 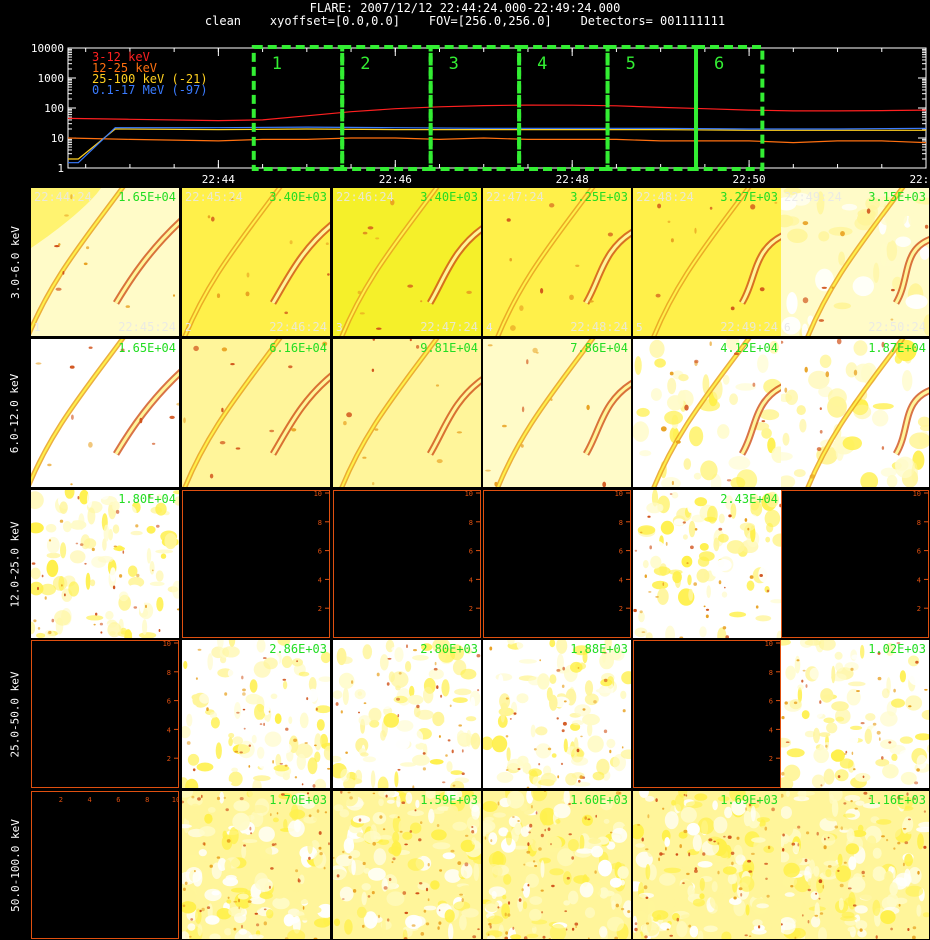 I want to click on axis-tick-label: 2, so click(x=61, y=800).